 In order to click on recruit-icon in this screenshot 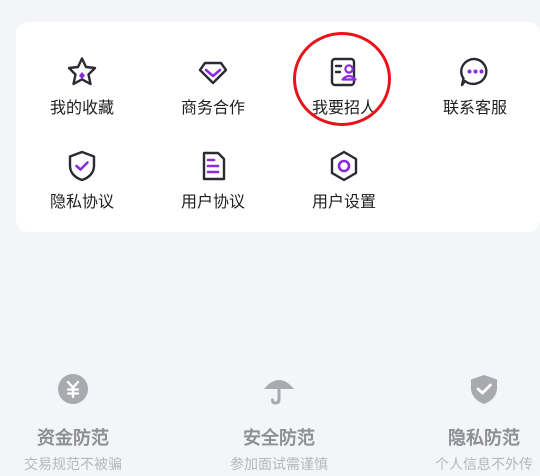, I will do `click(343, 72)`.